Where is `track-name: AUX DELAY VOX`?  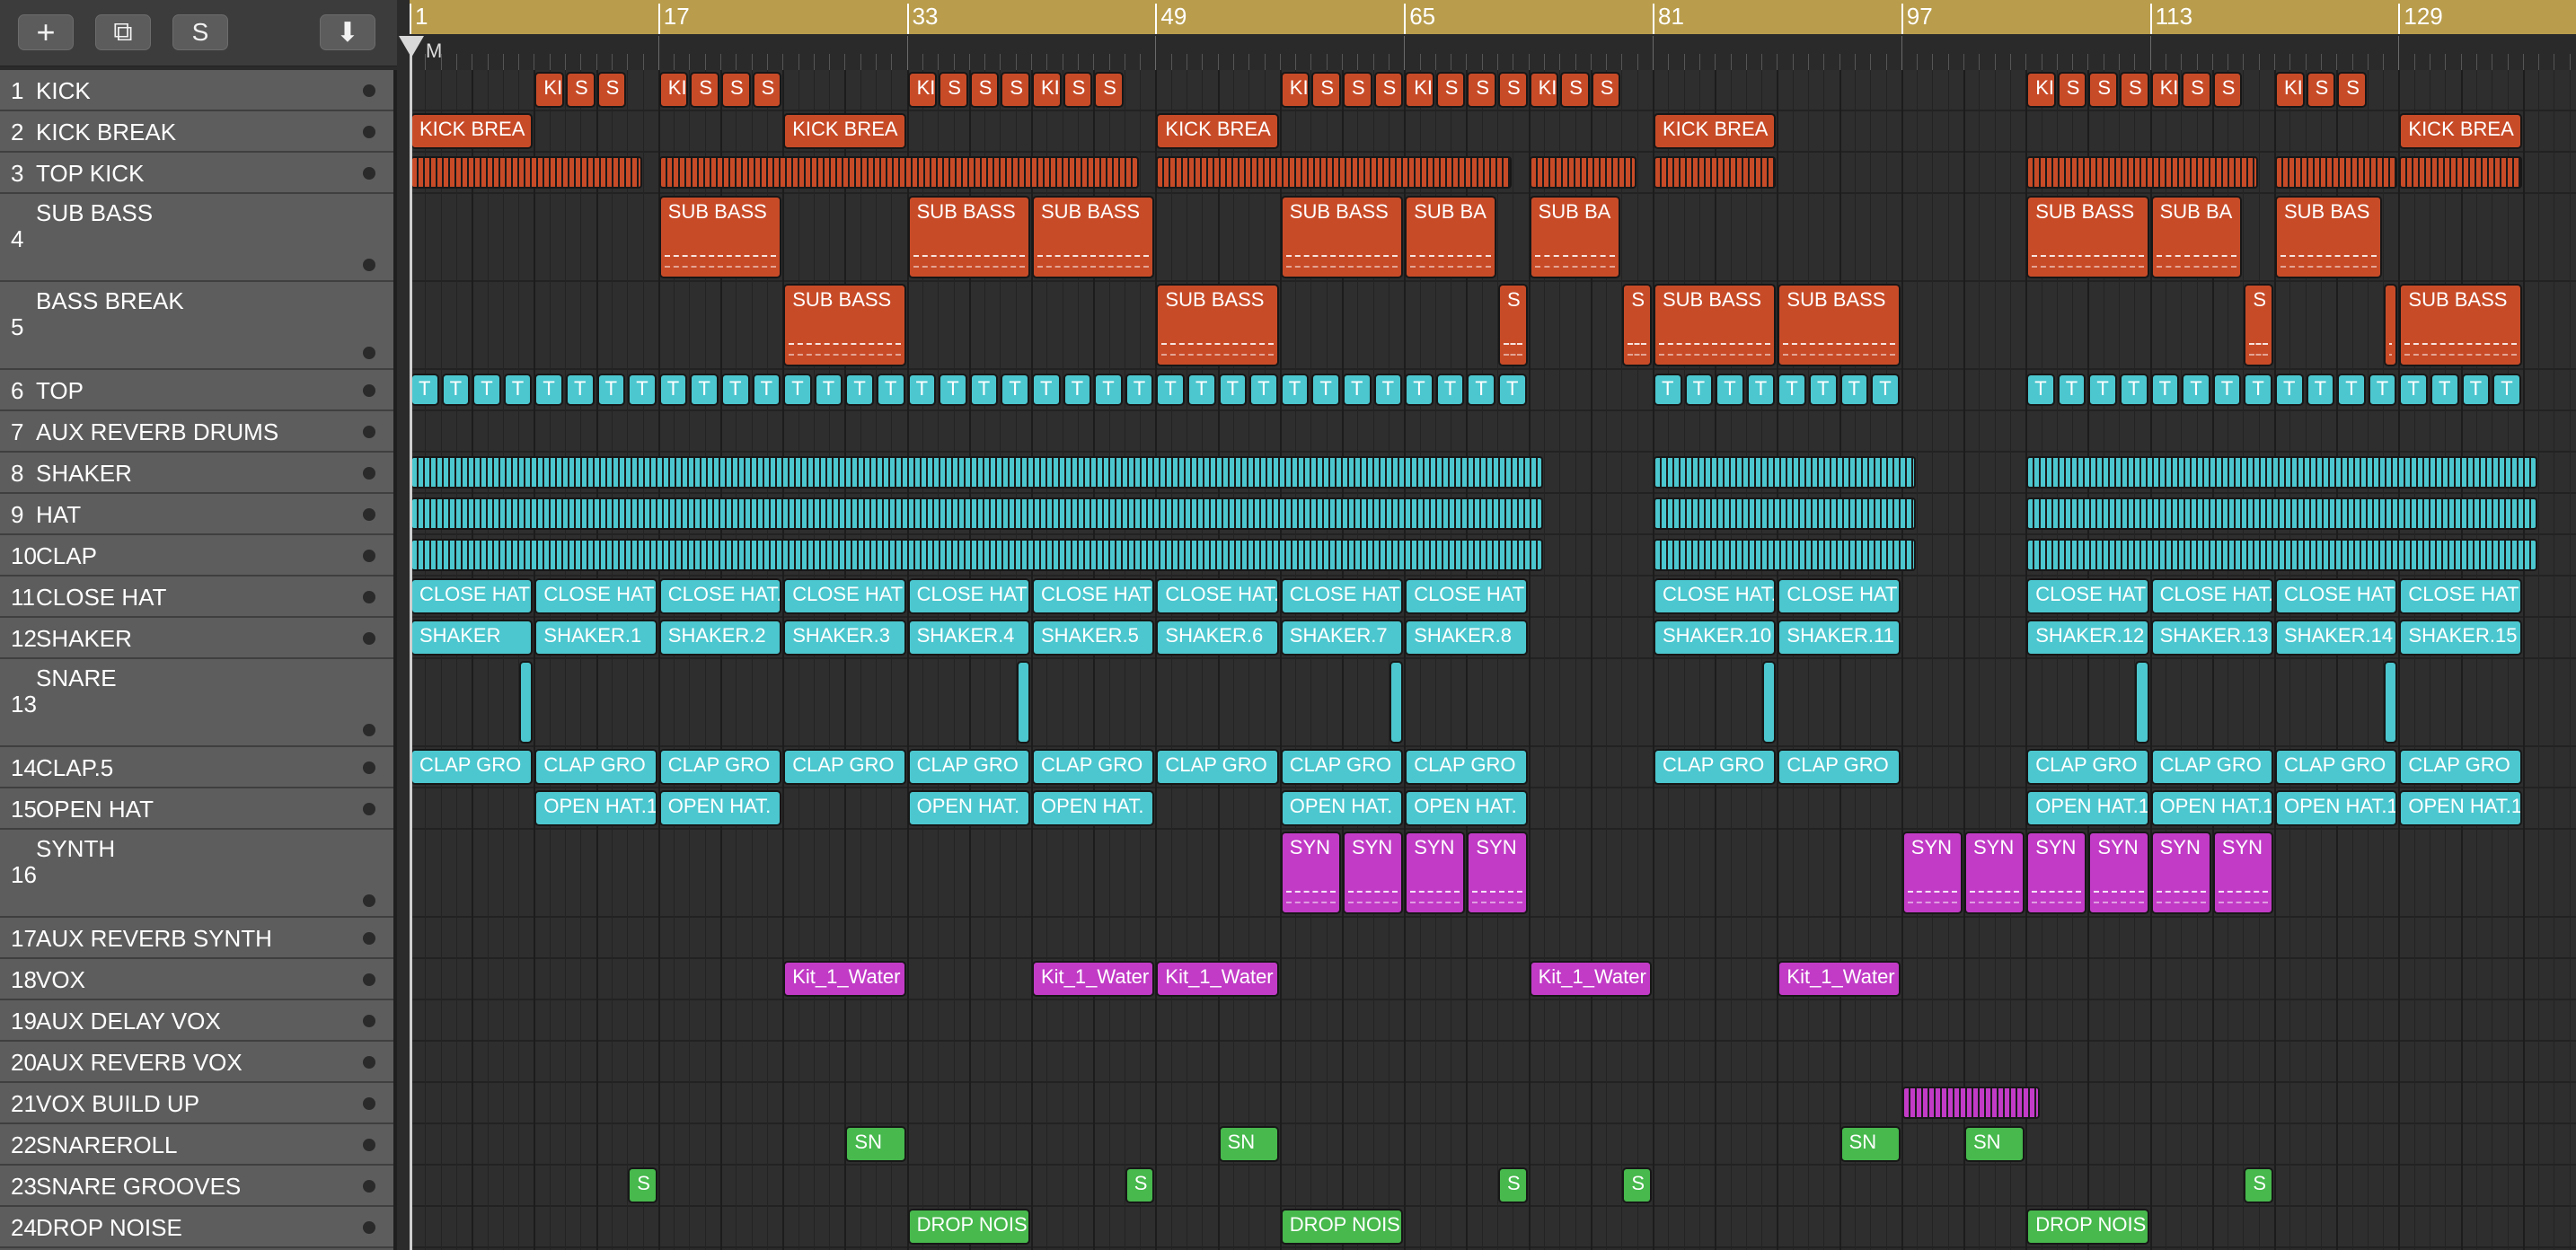 track-name: AUX DELAY VOX is located at coordinates (128, 1021).